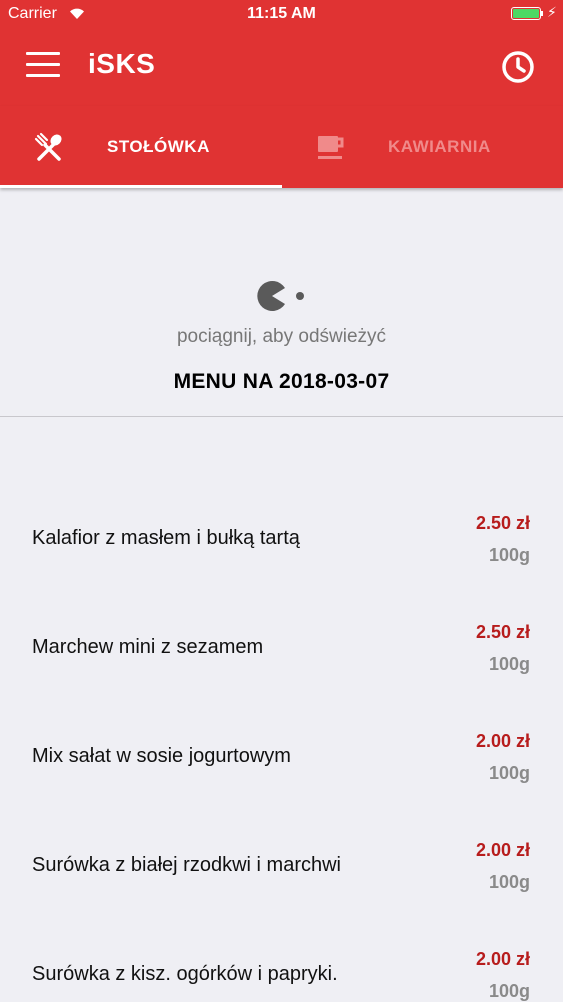  What do you see at coordinates (281, 381) in the screenshot?
I see `menu-title: MENU NA 2018-03-07` at bounding box center [281, 381].